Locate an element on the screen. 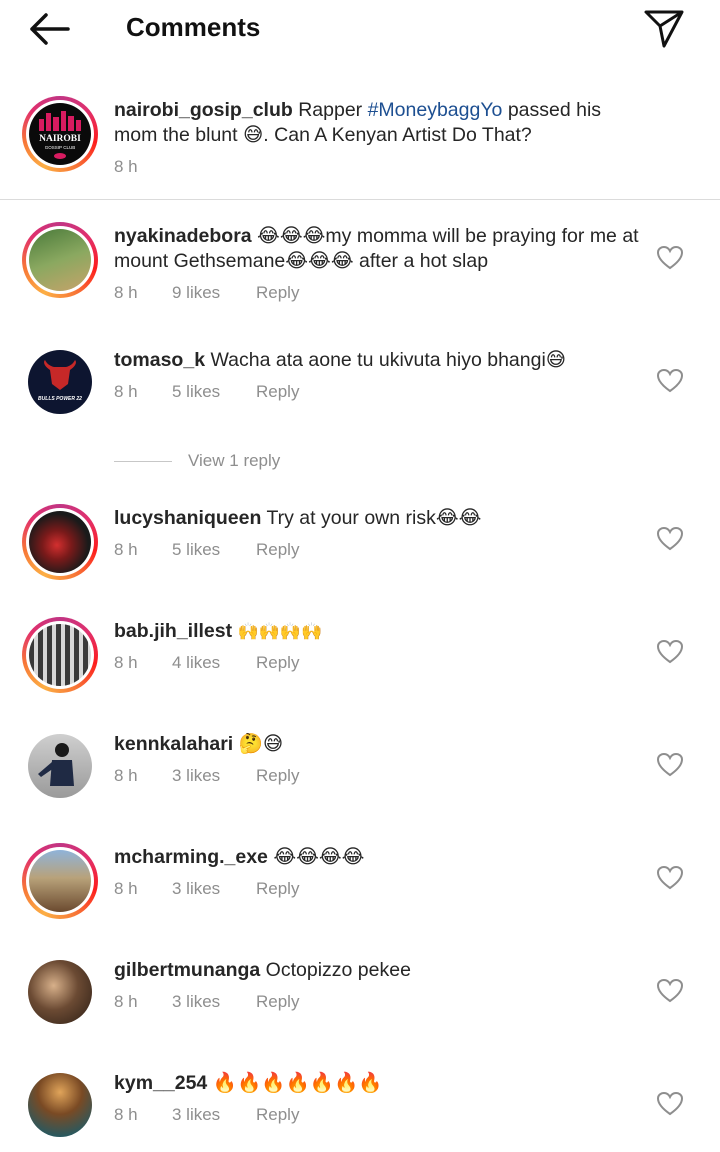 This screenshot has height=1152, width=720. comment-username: tomaso_k is located at coordinates (159, 360).